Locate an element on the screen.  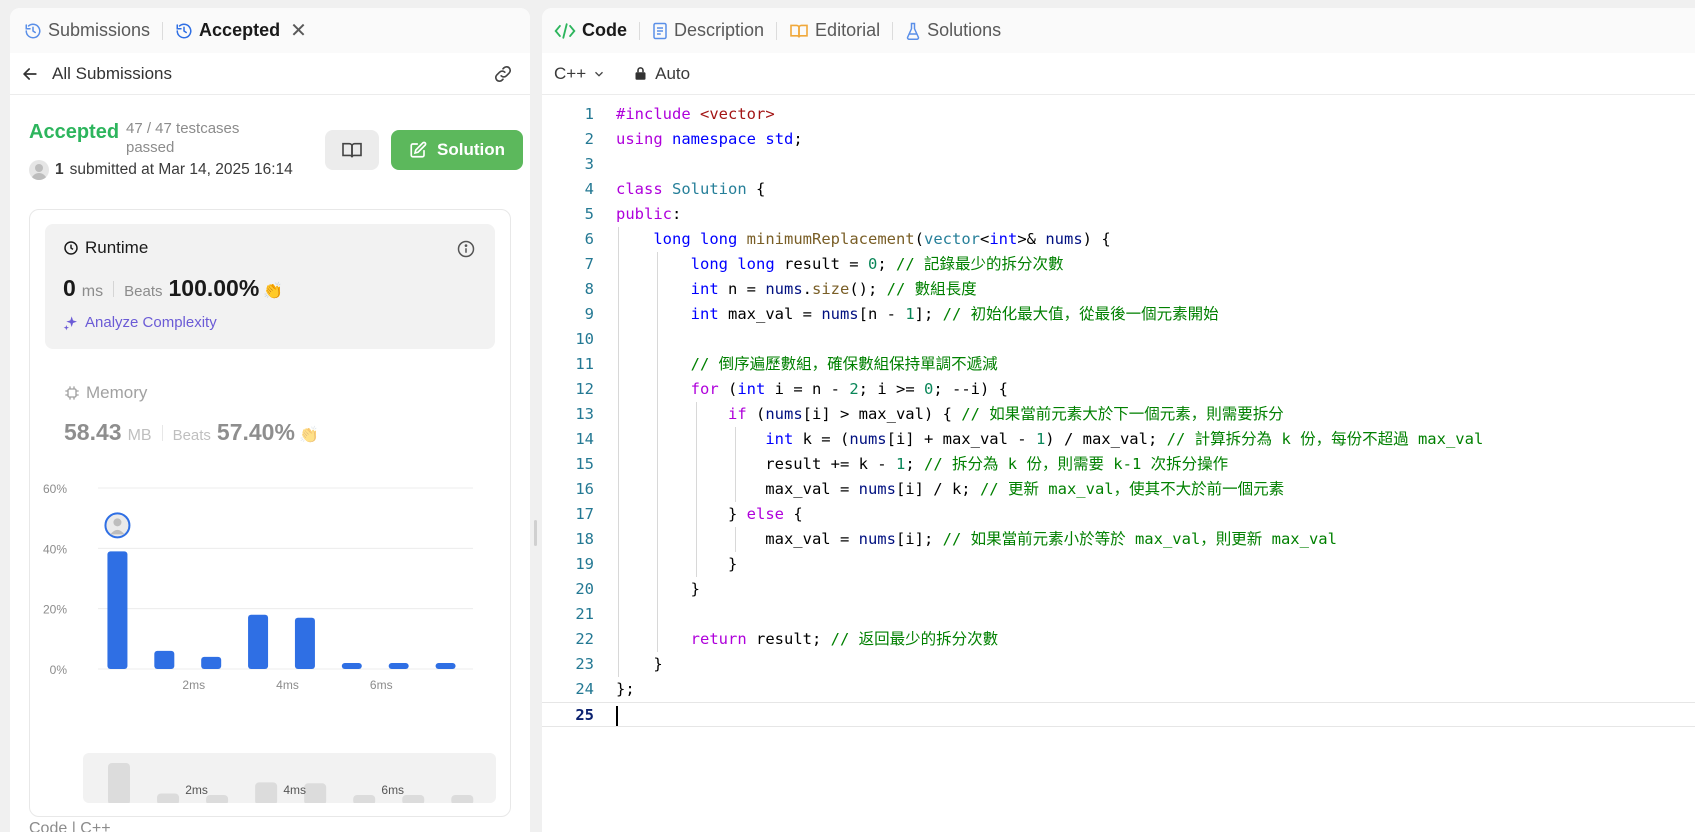
tab-solutions: Solutions is located at coordinates (953, 30).